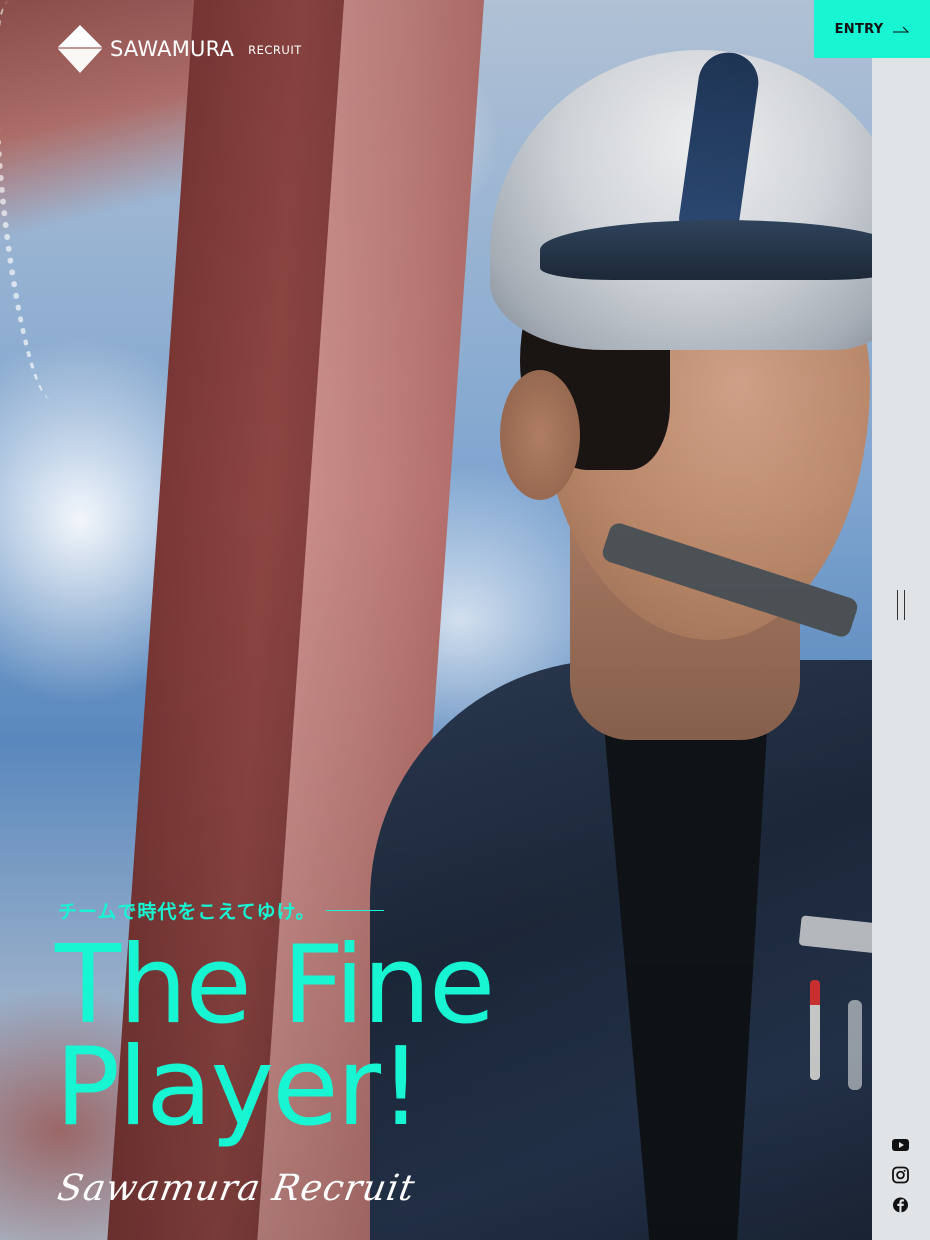  I want to click on logo-mark-icon, so click(80, 49).